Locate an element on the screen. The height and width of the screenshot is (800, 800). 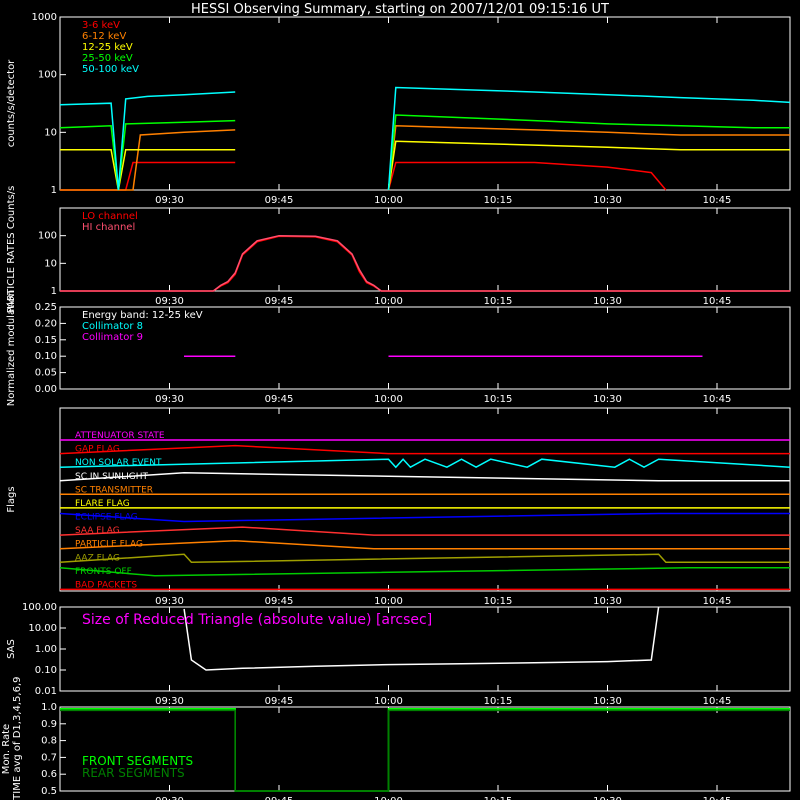
y-tick-label: 0.7 is located at coordinates (49, 757).